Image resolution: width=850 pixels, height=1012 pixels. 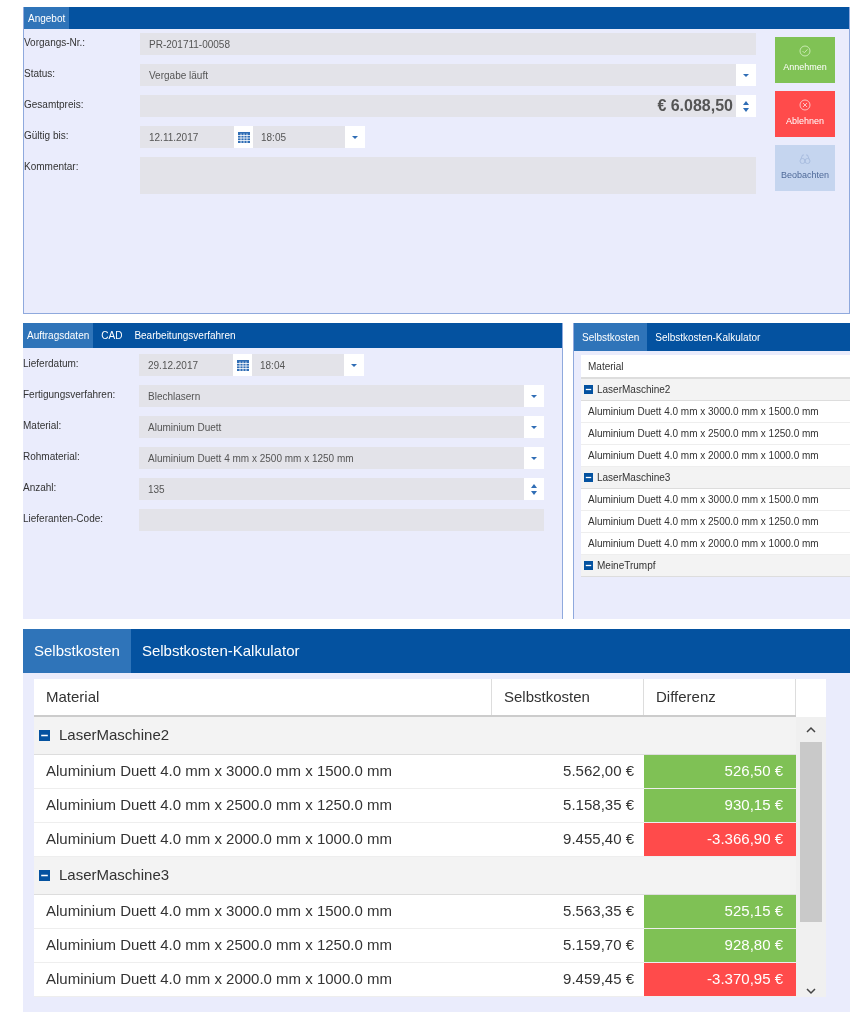 I want to click on number-field: 135, so click(x=341, y=489).